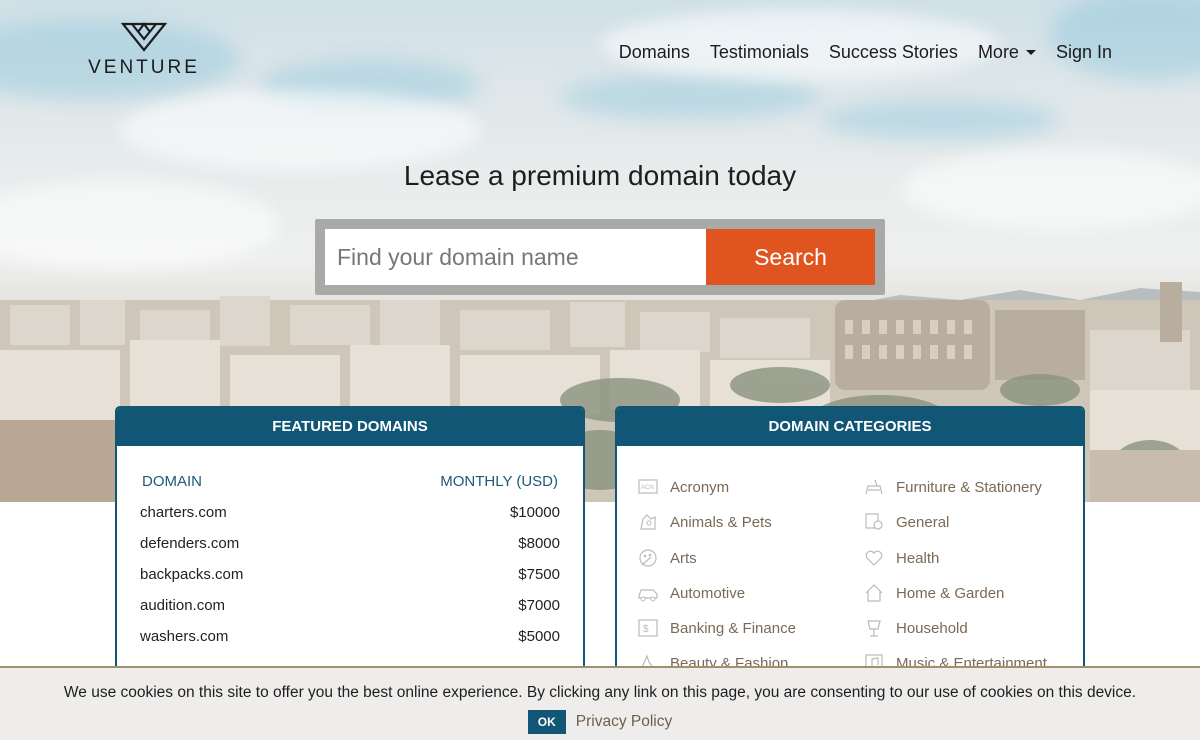  I want to click on category-household: Household, so click(915, 628).